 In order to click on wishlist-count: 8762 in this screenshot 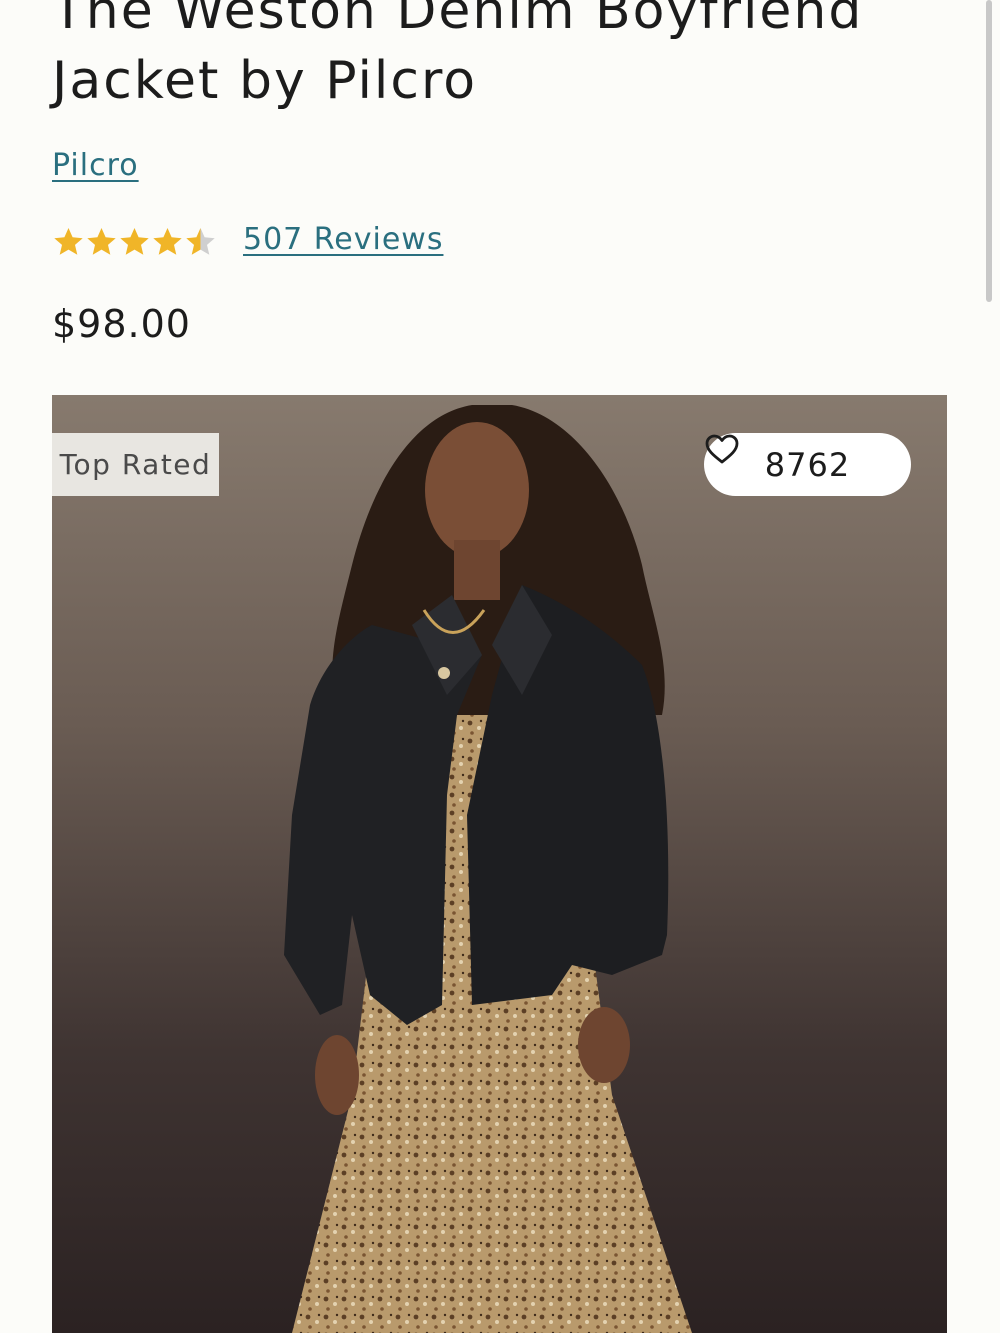, I will do `click(807, 464)`.